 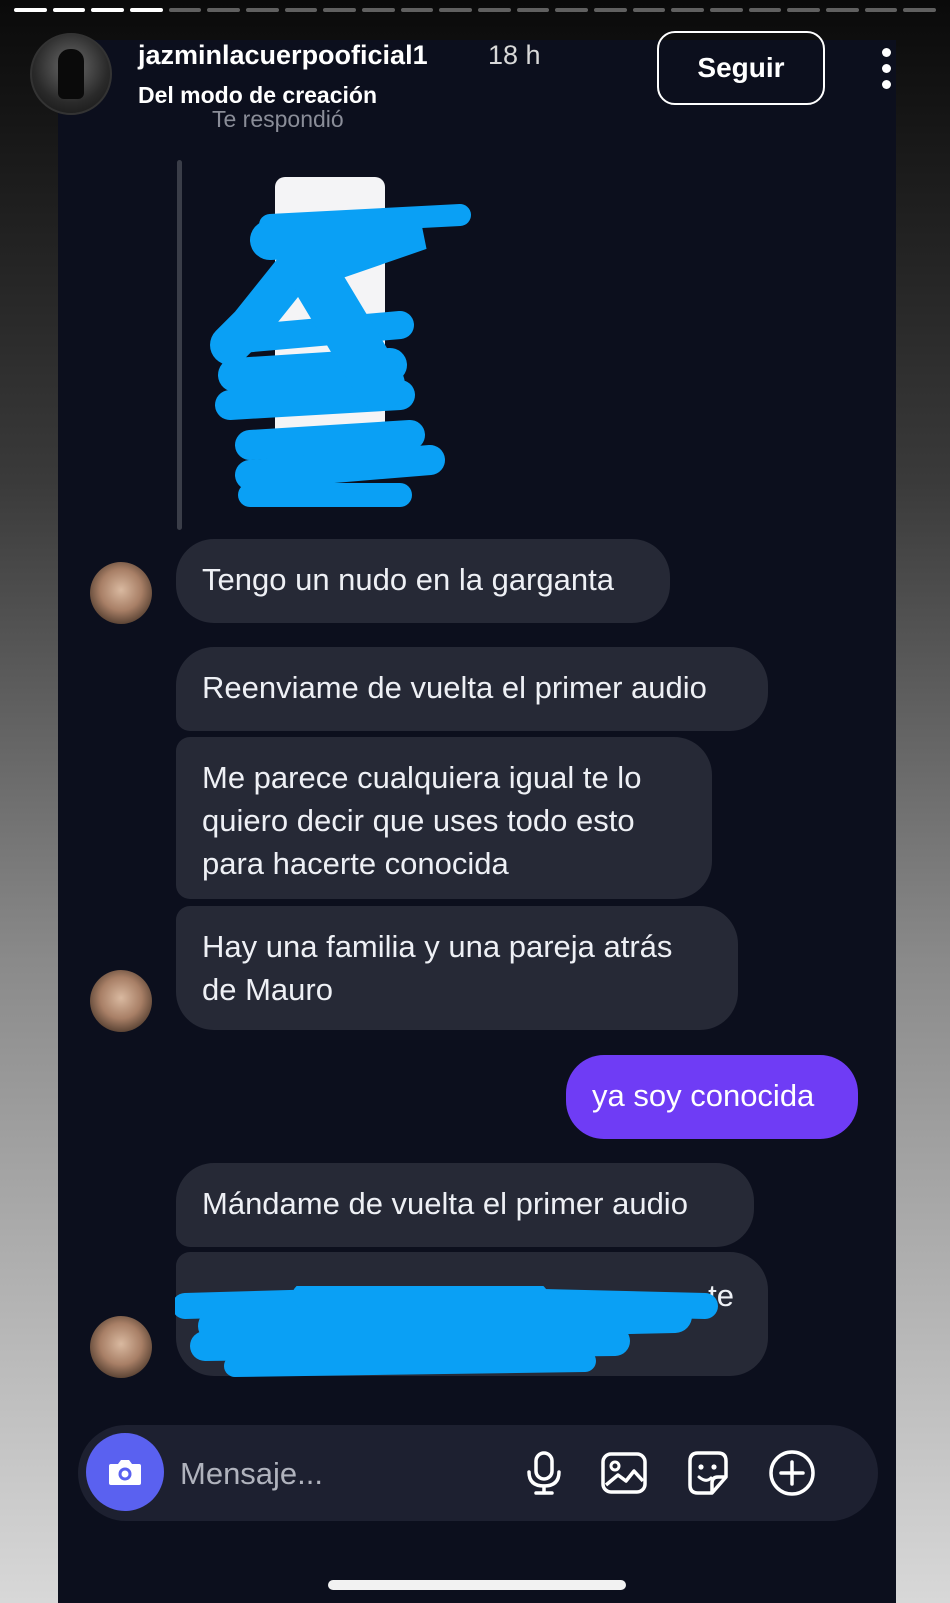 I want to click on post-time: 18 h, so click(x=514, y=55).